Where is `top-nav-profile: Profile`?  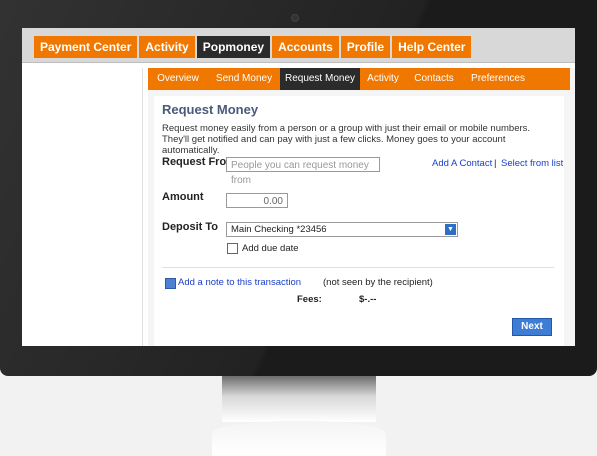 top-nav-profile: Profile is located at coordinates (365, 47).